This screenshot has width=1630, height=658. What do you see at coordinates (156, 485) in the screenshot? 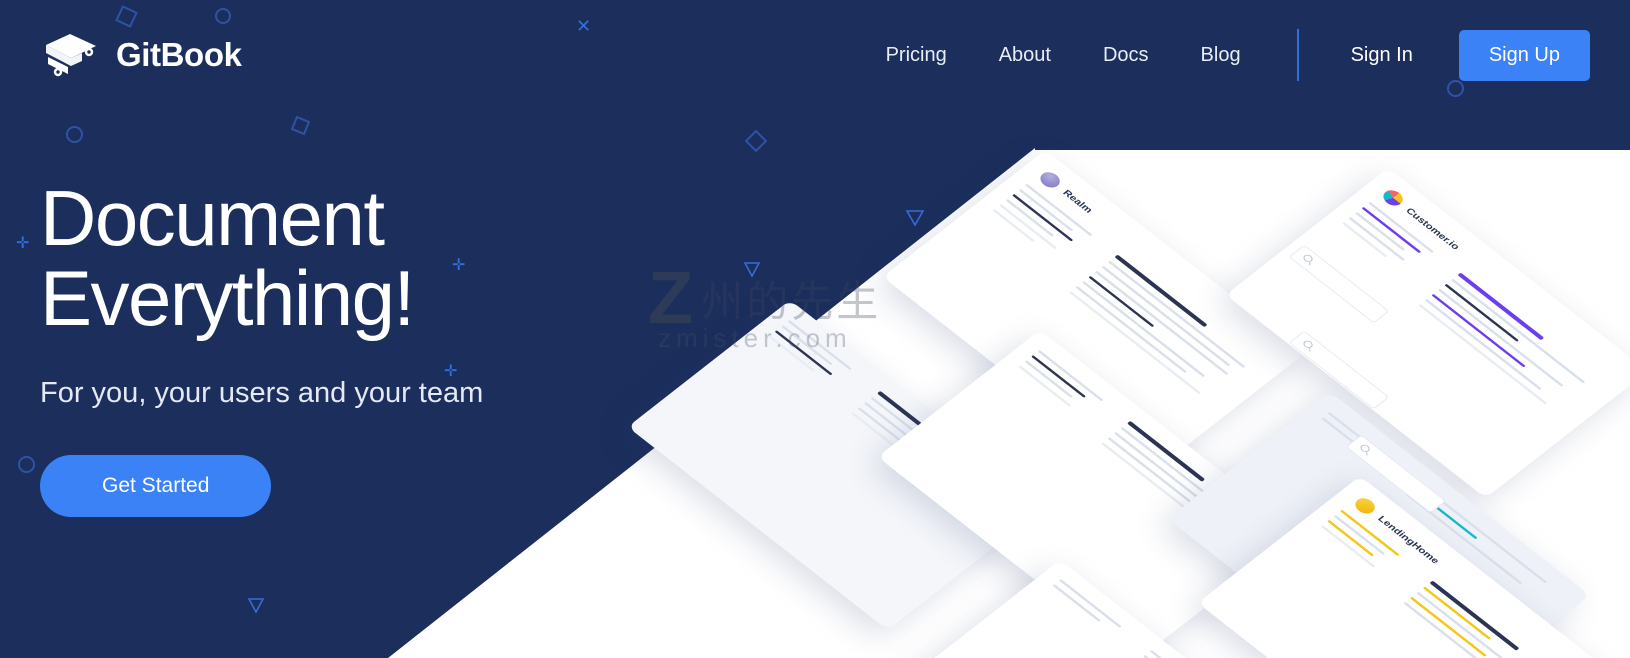
I see `get-started-button: Get Started` at bounding box center [156, 485].